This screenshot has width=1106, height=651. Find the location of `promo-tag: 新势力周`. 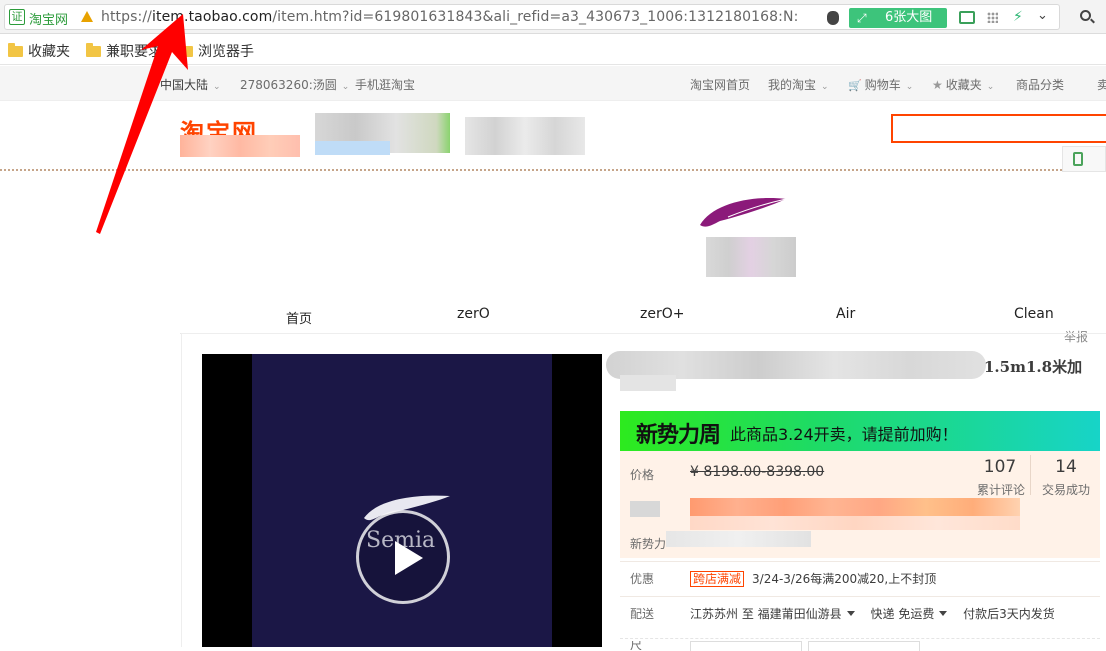

promo-tag: 新势力周 is located at coordinates (678, 435).